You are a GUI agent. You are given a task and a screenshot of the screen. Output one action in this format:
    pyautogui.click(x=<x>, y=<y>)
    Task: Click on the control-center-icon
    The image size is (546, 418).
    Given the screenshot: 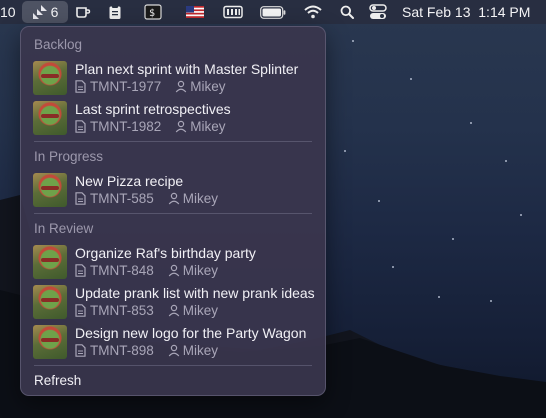 What is the action you would take?
    pyautogui.click(x=378, y=12)
    